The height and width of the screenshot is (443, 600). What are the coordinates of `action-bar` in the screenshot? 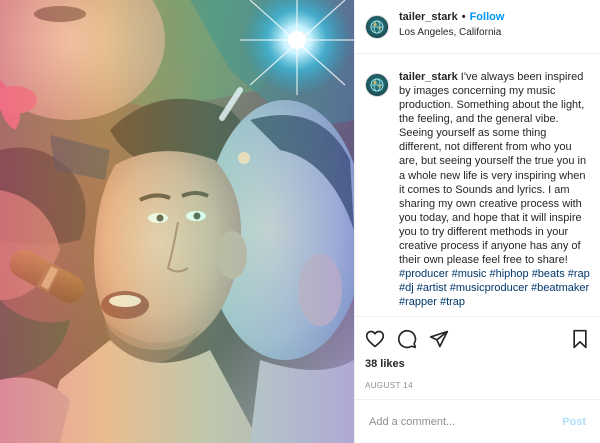 It's located at (477, 334).